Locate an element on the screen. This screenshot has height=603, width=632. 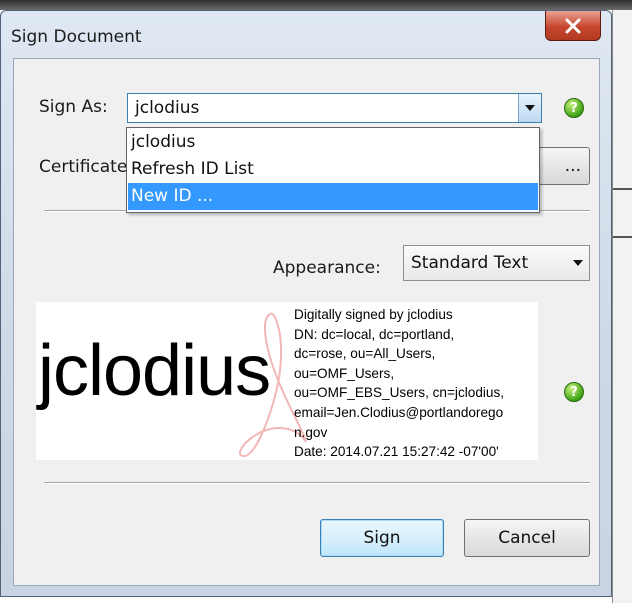
sign-as-dropdown: jclodius is located at coordinates (334, 108).